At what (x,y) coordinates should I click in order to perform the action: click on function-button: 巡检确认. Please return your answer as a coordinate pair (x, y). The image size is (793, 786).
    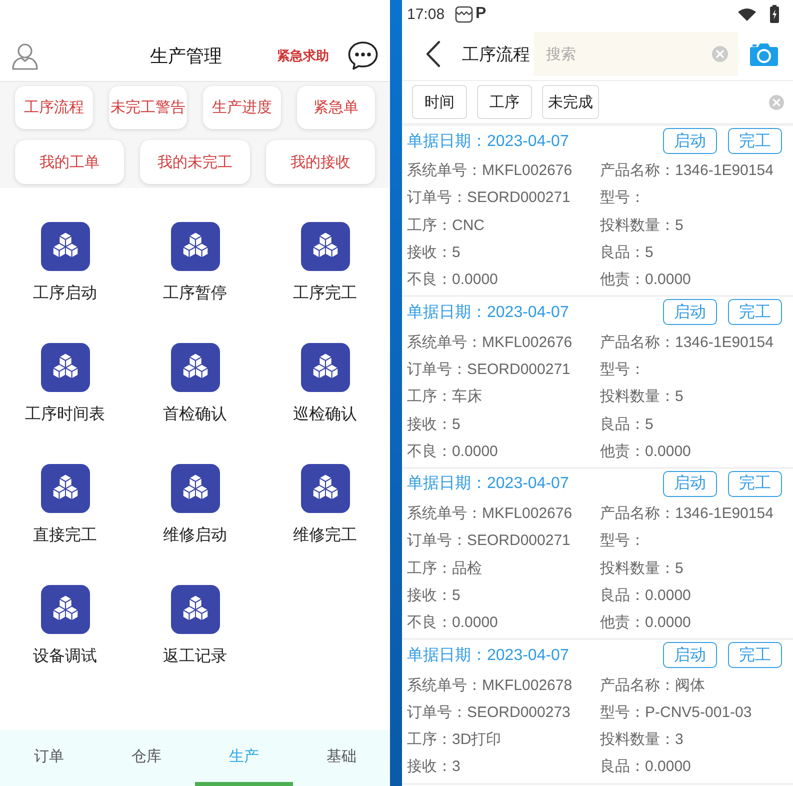
    Looking at the image, I should click on (325, 384).